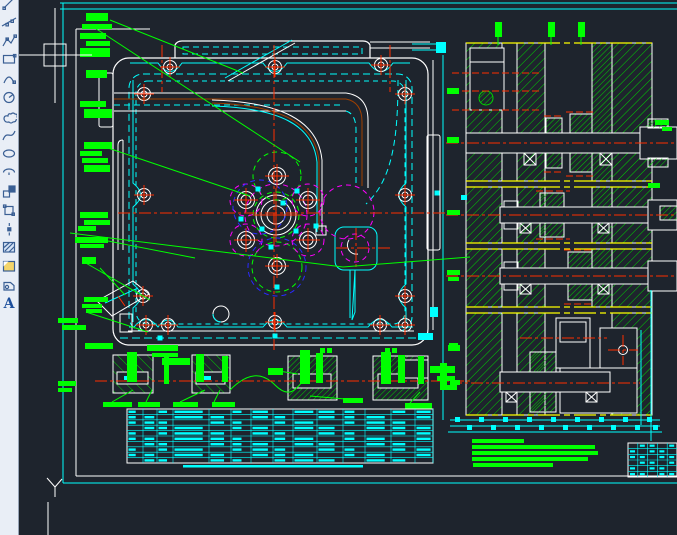 Image resolution: width=677 pixels, height=535 pixels. I want to click on make-block-button, so click(9, 210).